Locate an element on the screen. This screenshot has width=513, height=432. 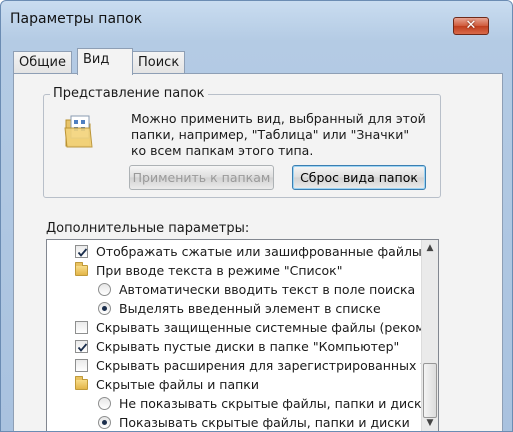
list-item-typing-into-list-view: При вводе текста в режиме "Список" is located at coordinates (234, 270).